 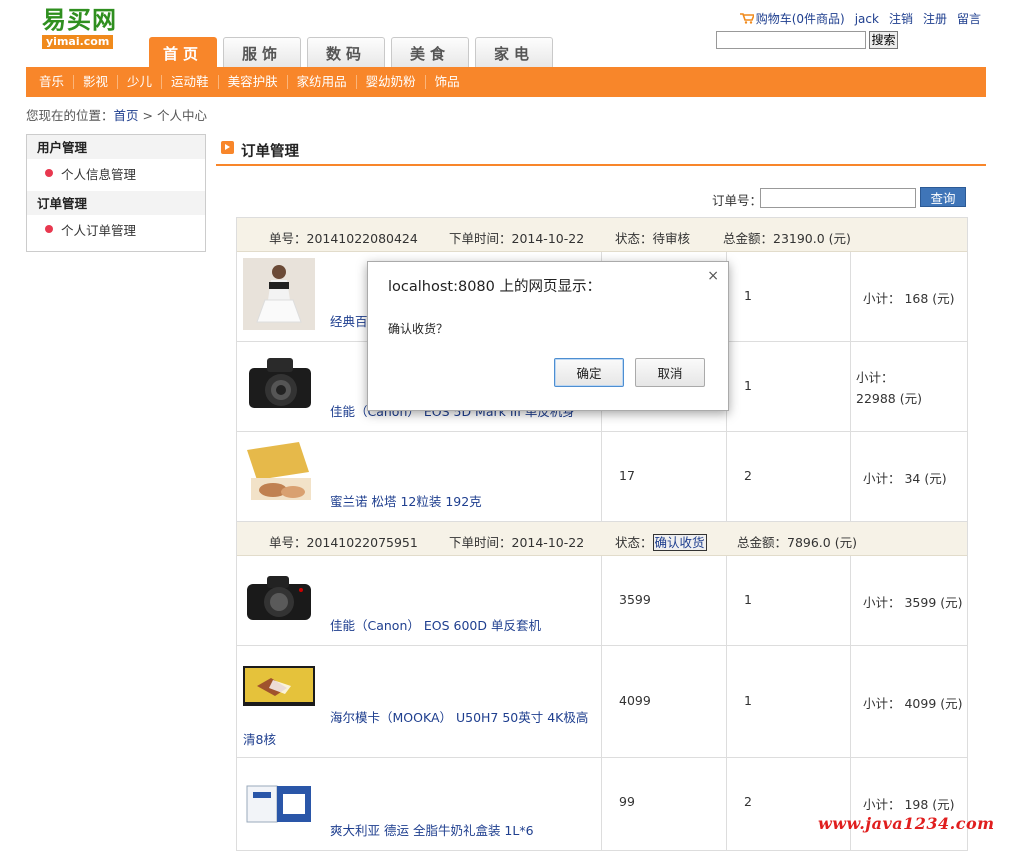 I want to click on arrow-icon, so click(x=227, y=147).